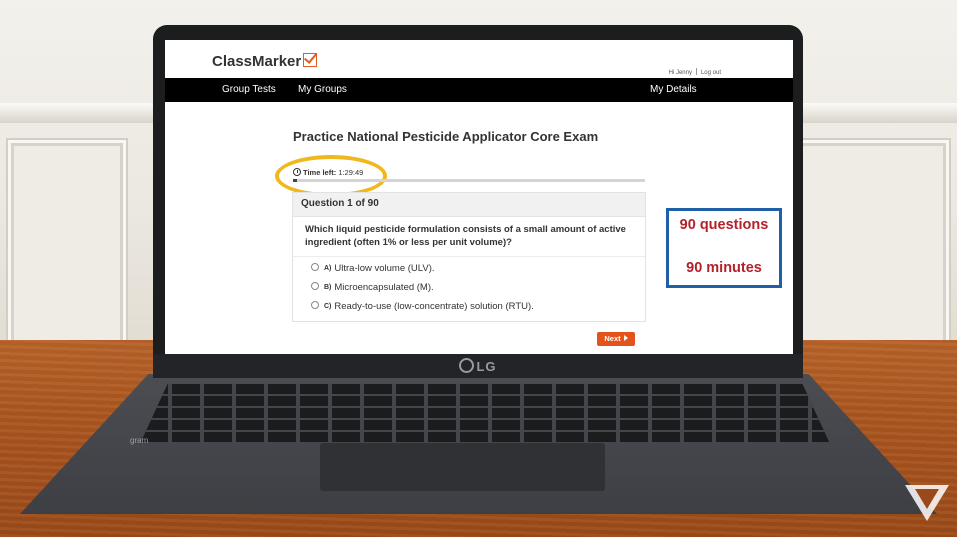 The width and height of the screenshot is (957, 537). I want to click on option-text: Ultra-low volume (ULV)., so click(384, 268).